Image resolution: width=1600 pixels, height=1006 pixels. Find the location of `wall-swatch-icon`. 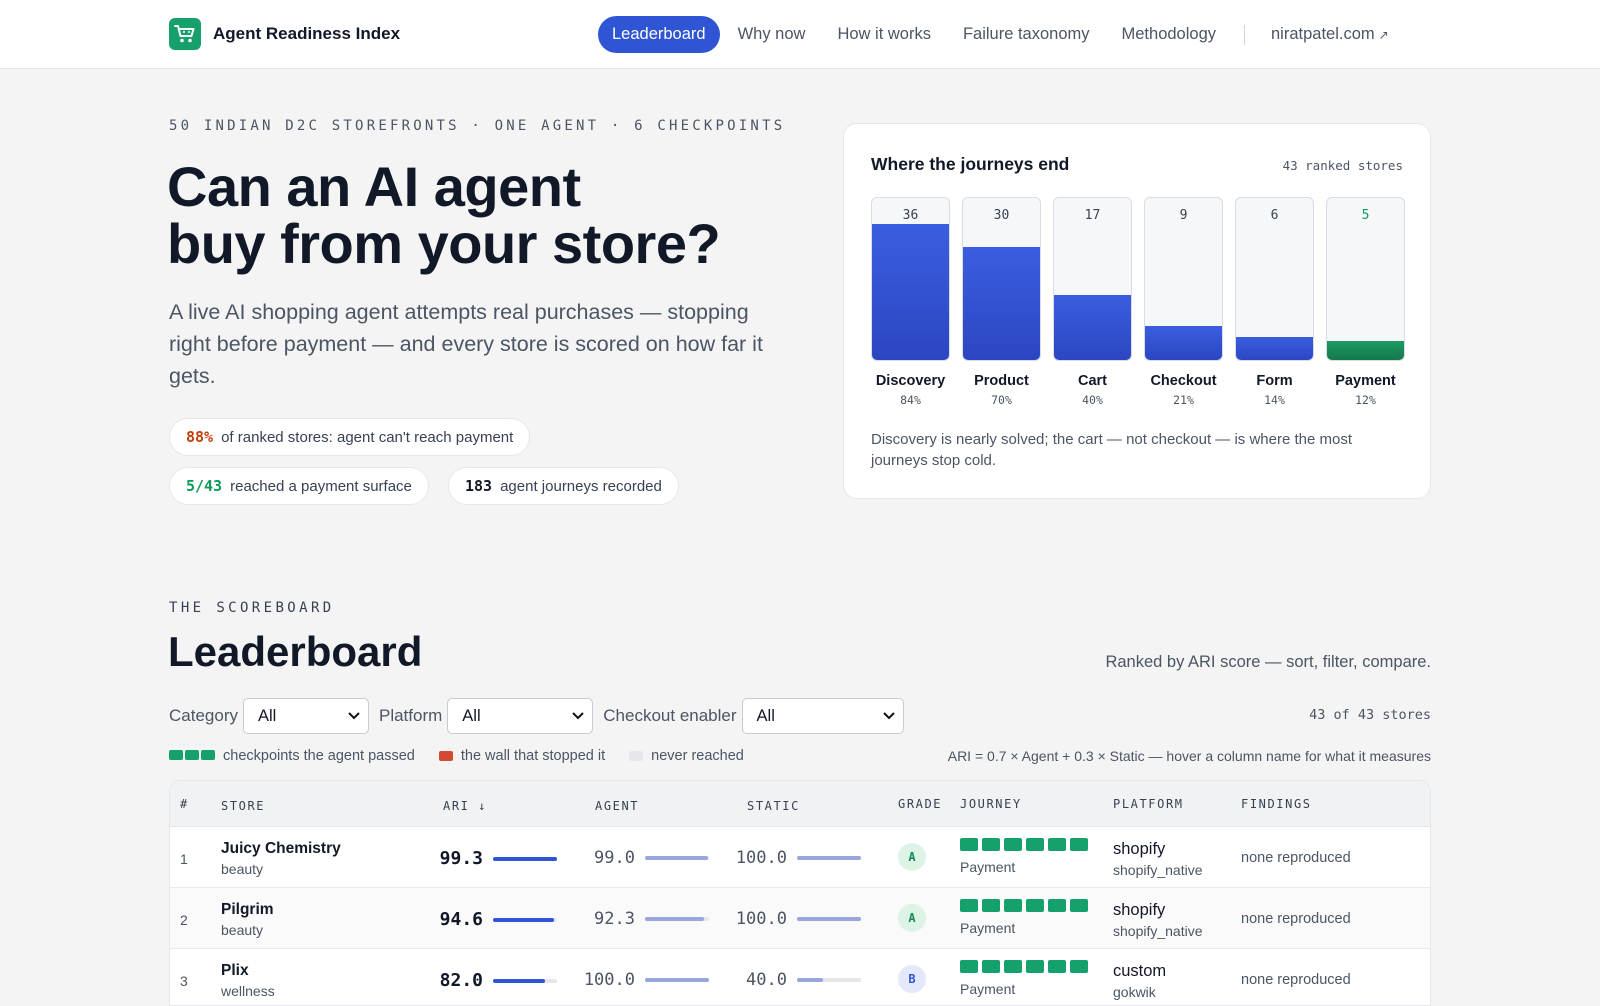

wall-swatch-icon is located at coordinates (445, 756).